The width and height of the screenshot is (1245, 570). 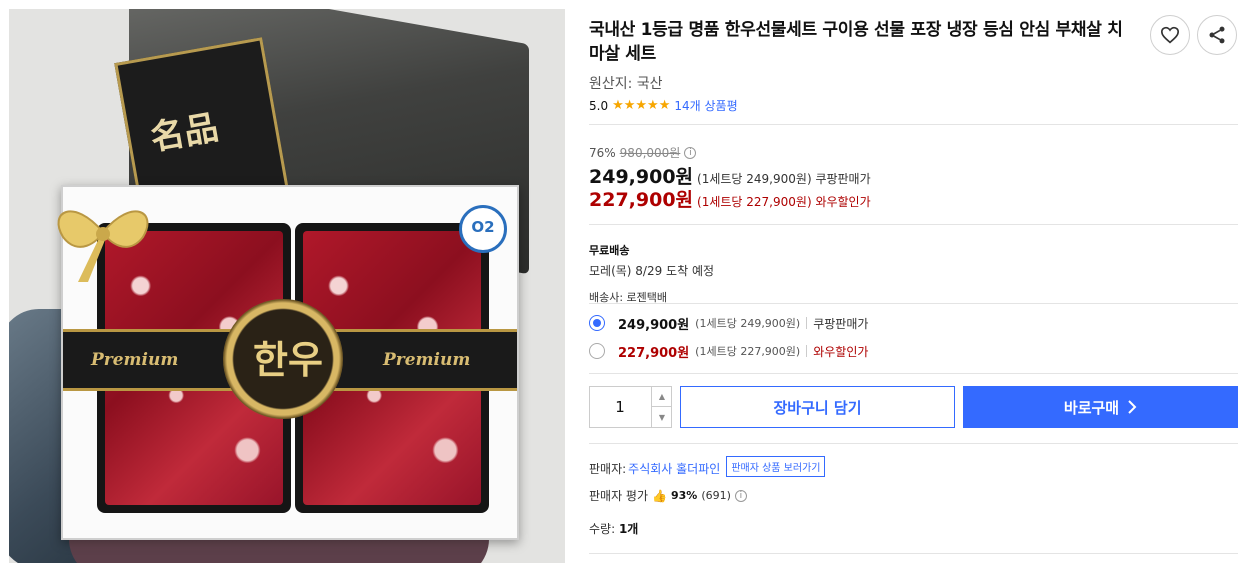 I want to click on quantity-increase-icon: ▲, so click(x=661, y=397).